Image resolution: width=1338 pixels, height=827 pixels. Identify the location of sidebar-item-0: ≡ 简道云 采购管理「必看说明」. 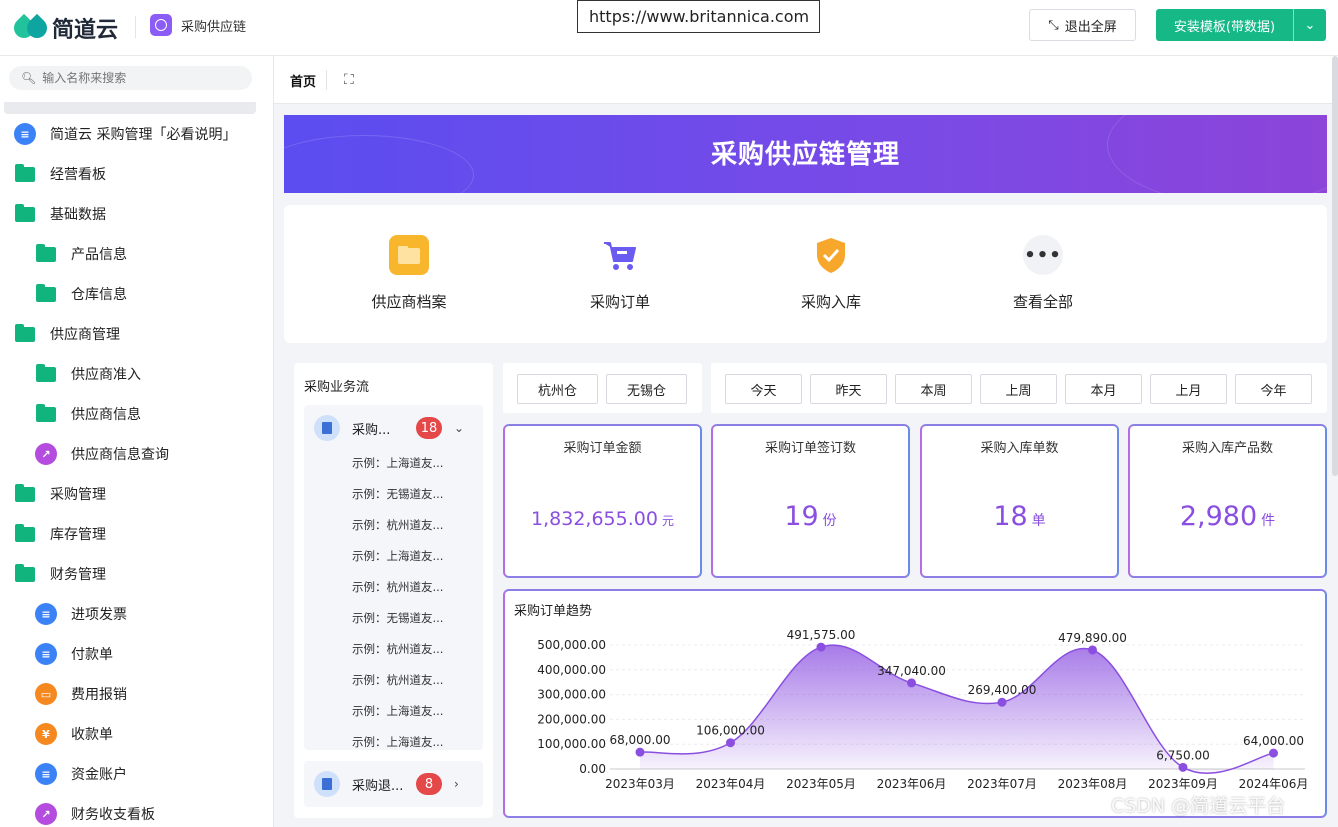
(136, 134).